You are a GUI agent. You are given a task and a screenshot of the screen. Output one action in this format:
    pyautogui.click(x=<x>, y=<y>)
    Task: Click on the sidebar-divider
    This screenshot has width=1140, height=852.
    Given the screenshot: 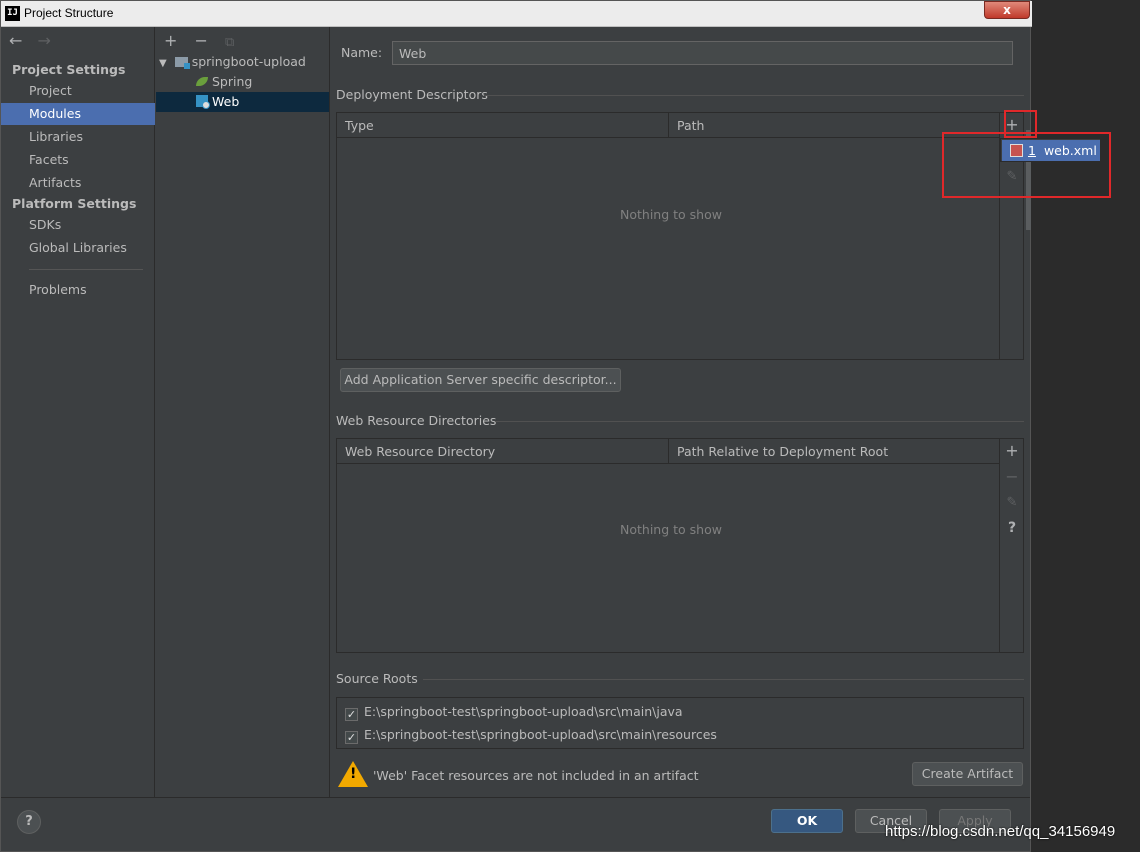 What is the action you would take?
    pyautogui.click(x=86, y=269)
    